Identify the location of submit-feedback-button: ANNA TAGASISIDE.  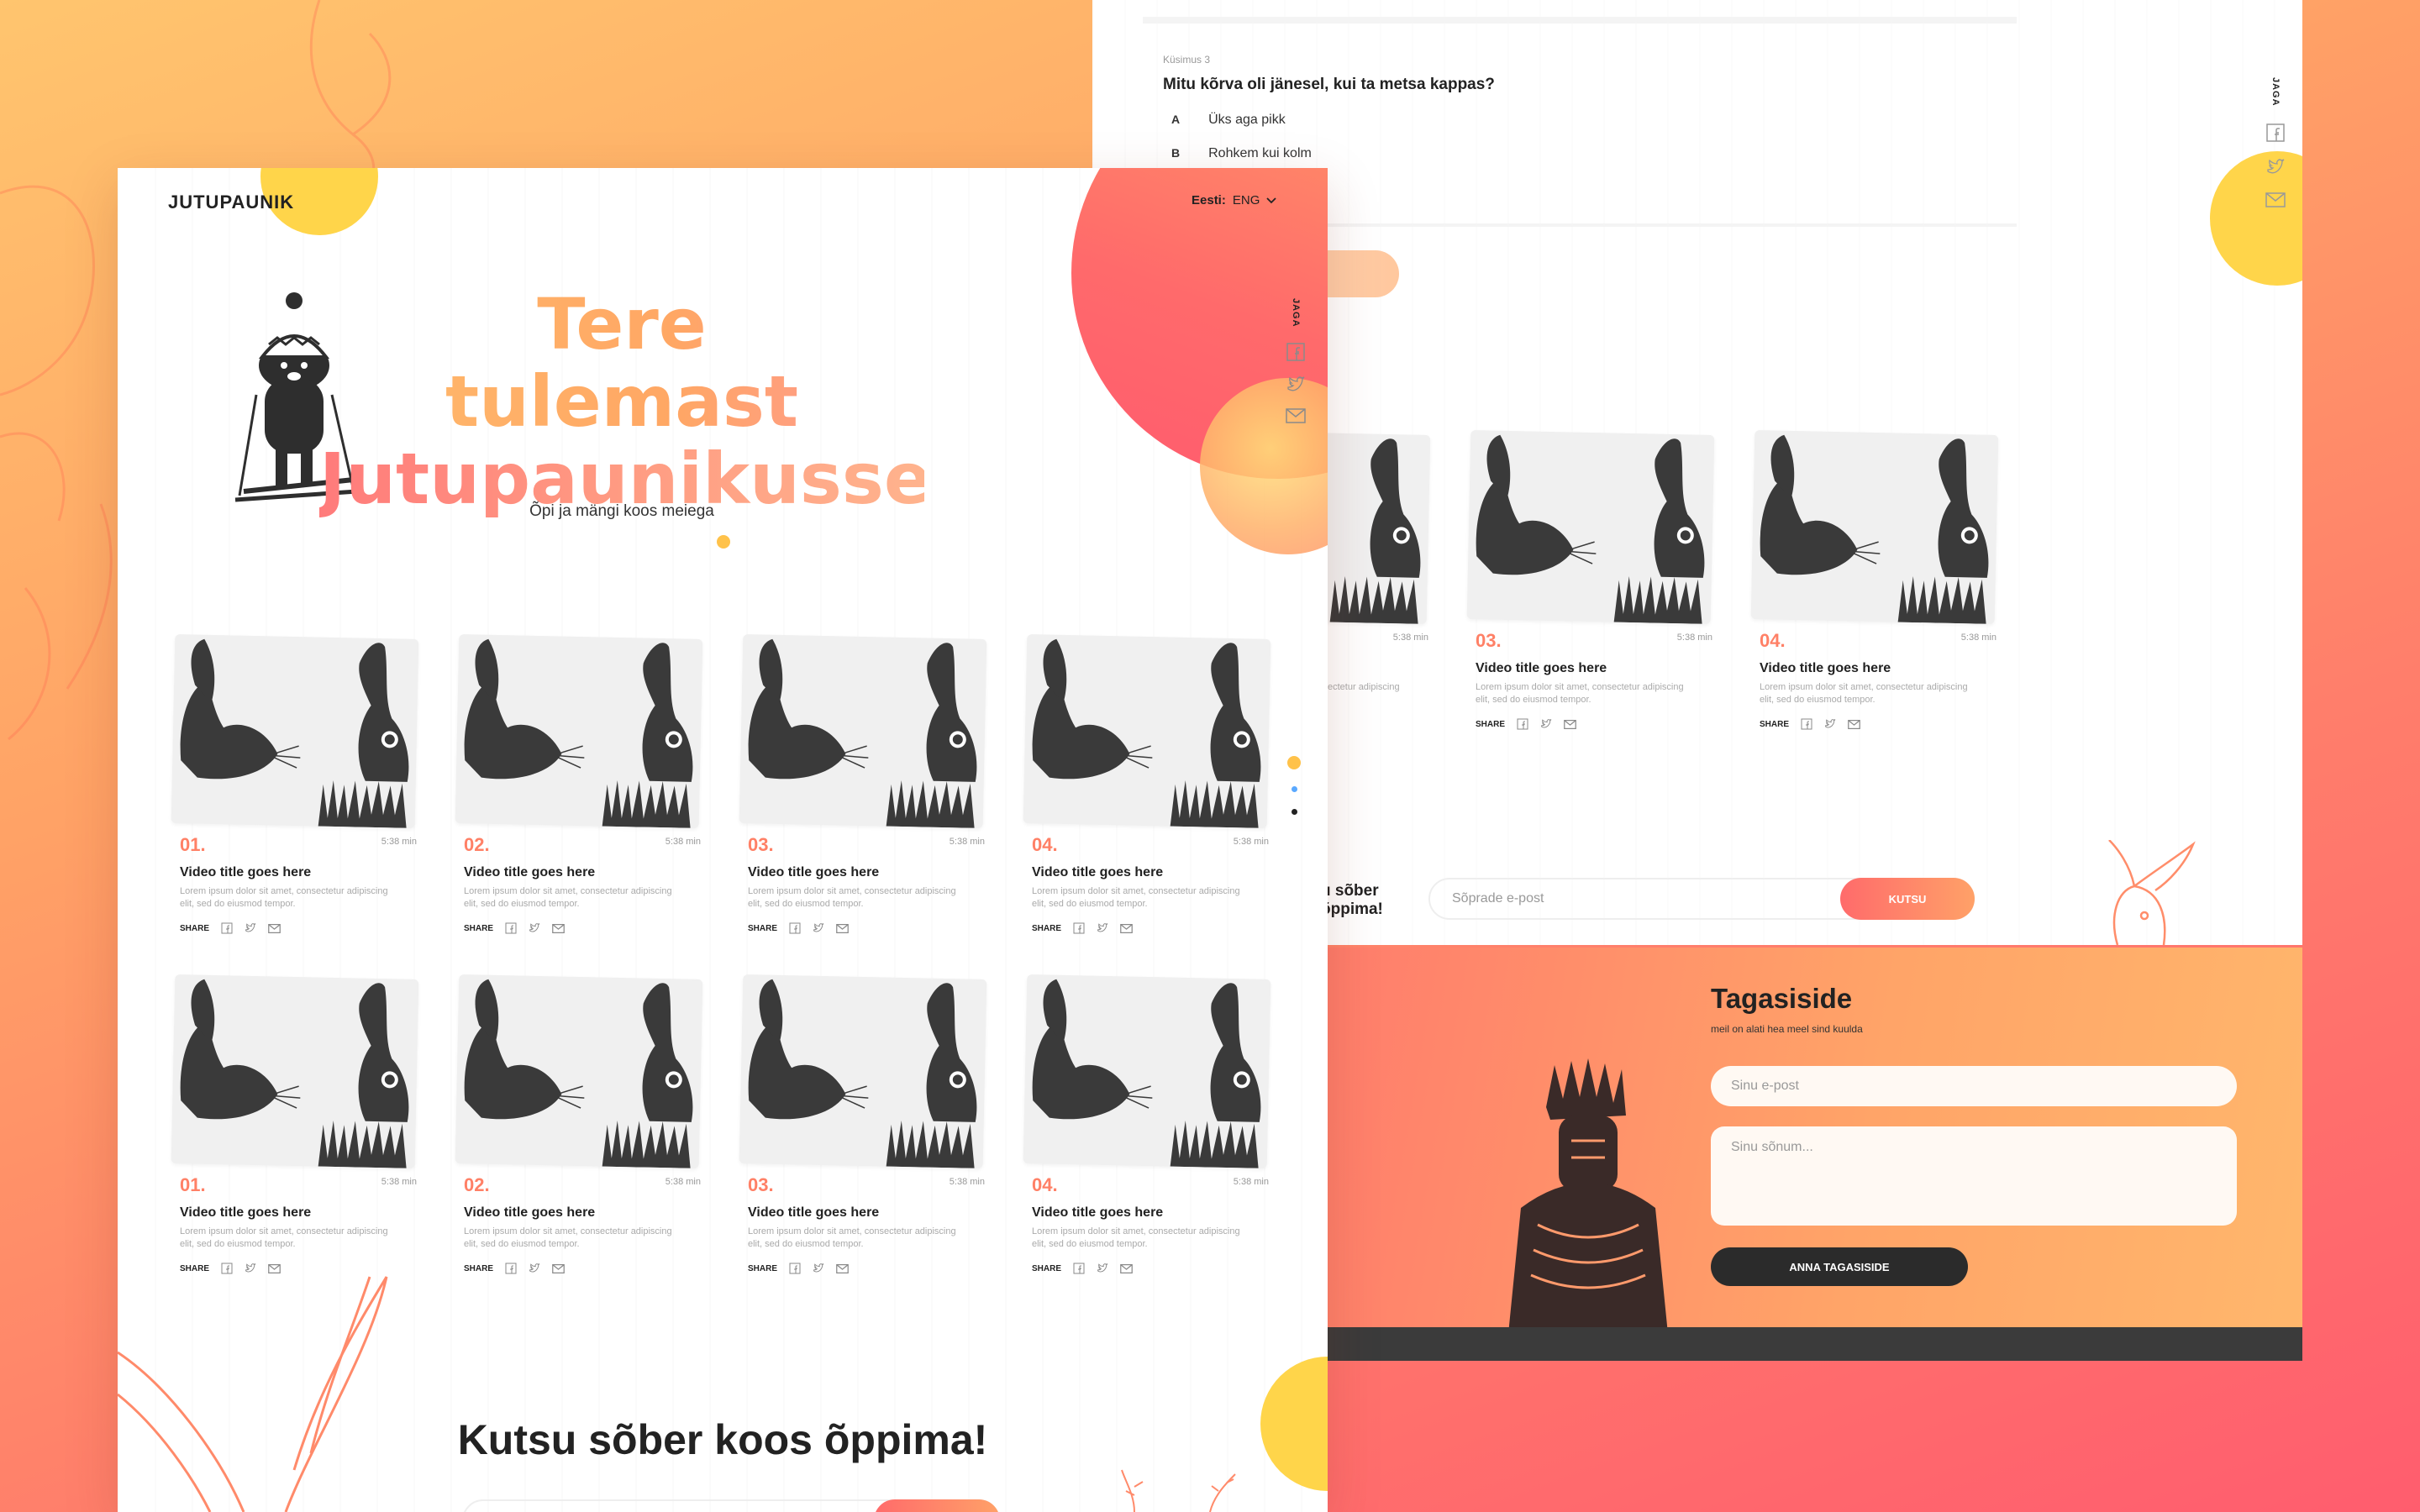
(1840, 1266).